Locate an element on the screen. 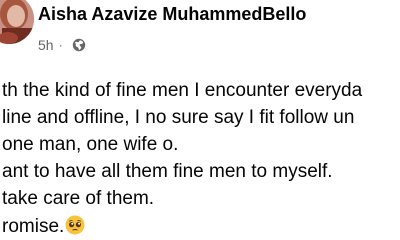  post-text-line-last: romise. is located at coordinates (43, 226).